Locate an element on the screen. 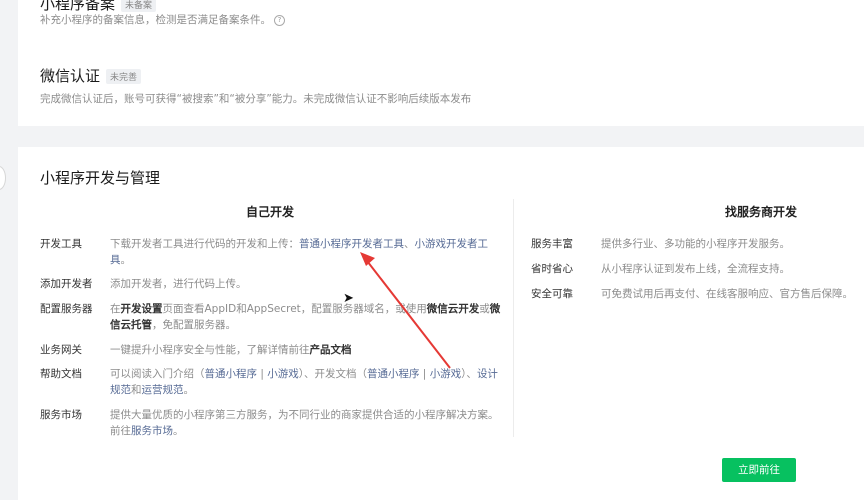 Image resolution: width=864 pixels, height=500 pixels. text: 或 is located at coordinates (484, 309).